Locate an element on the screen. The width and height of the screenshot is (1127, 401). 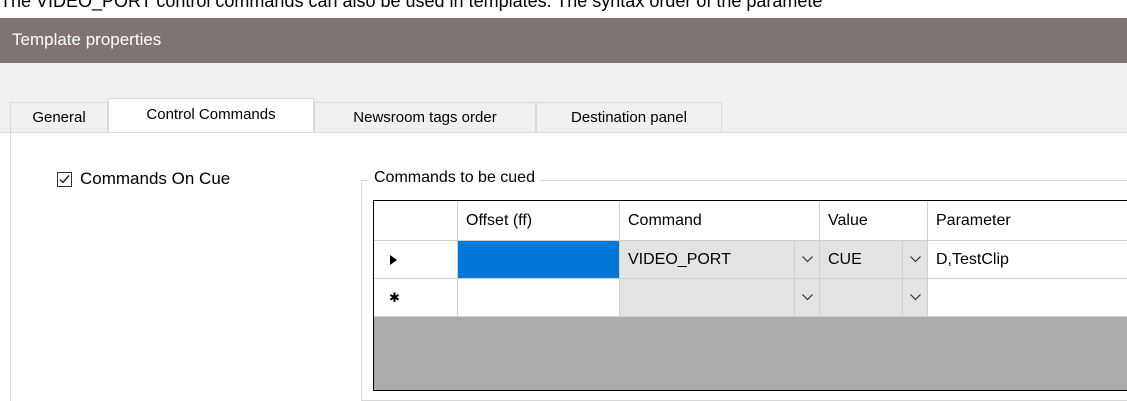
cell-offset-row1 is located at coordinates (539, 260).